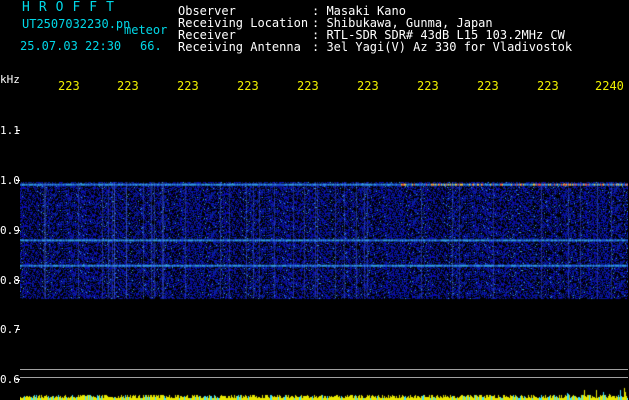 The image size is (629, 400). I want to click on app-brand: HROFFT, so click(72, 7).